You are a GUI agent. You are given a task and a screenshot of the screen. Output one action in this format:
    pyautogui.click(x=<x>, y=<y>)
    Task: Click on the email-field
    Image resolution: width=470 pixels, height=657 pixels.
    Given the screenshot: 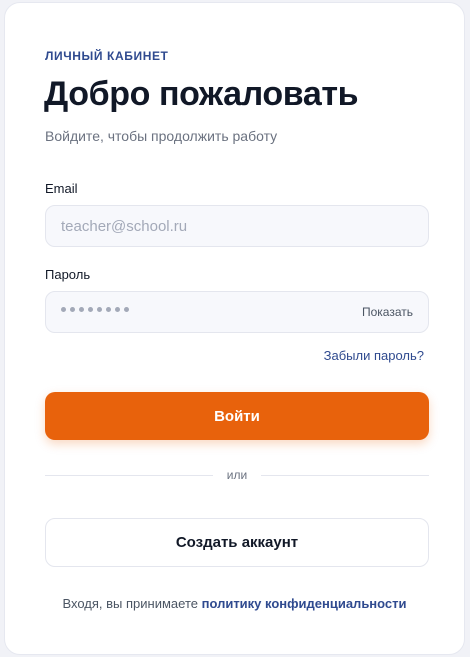 What is the action you would take?
    pyautogui.click(x=237, y=226)
    